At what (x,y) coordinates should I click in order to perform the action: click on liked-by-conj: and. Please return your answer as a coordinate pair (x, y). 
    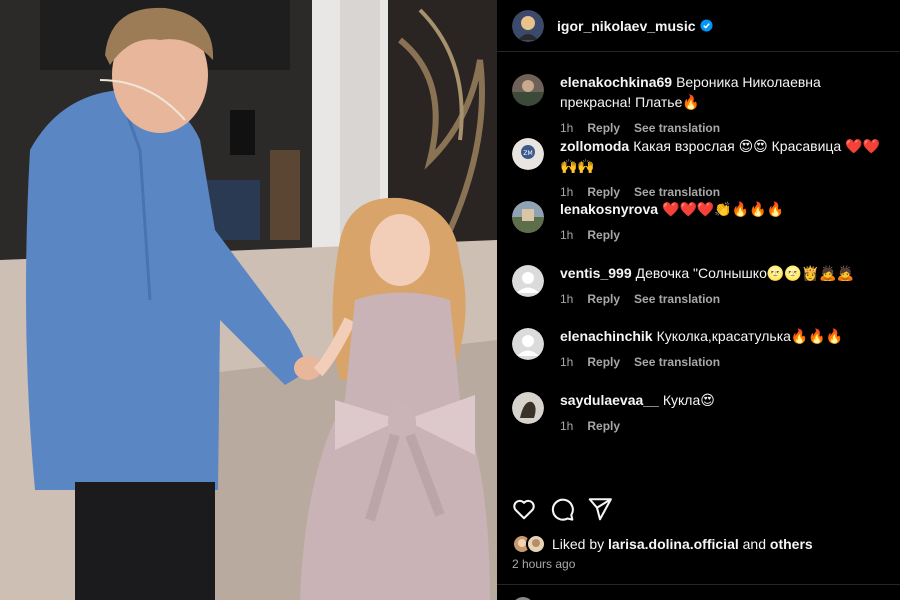
    Looking at the image, I should click on (754, 544).